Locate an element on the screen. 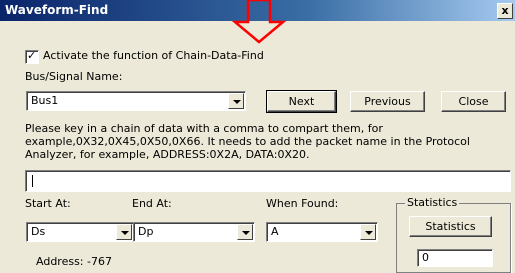 The image size is (515, 273). bus-signal-combo: Bus1 is located at coordinates (136, 101).